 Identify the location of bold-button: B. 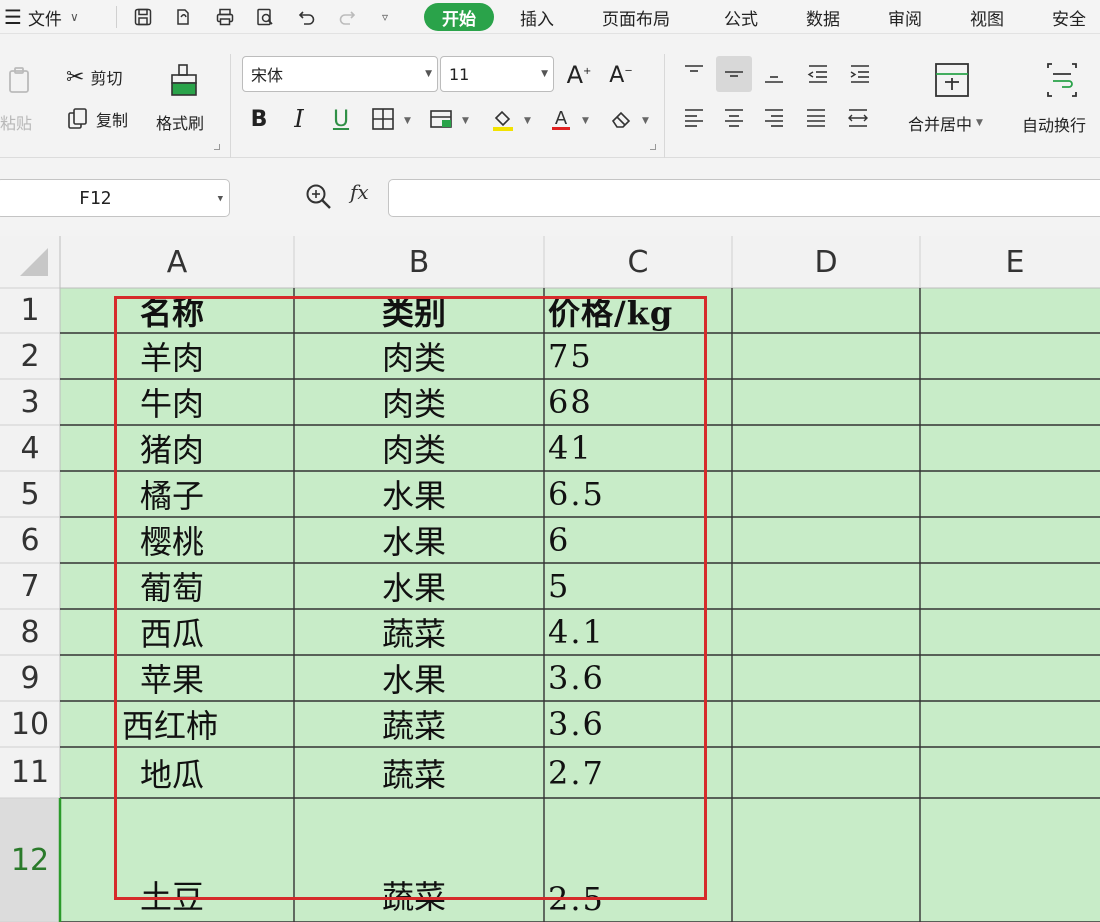
(259, 119).